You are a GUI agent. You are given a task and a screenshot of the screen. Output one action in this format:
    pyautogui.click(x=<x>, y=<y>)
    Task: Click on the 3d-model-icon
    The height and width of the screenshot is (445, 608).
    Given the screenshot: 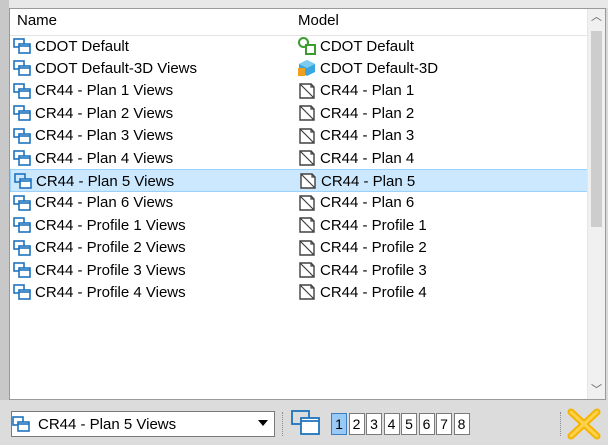 What is the action you would take?
    pyautogui.click(x=306, y=68)
    